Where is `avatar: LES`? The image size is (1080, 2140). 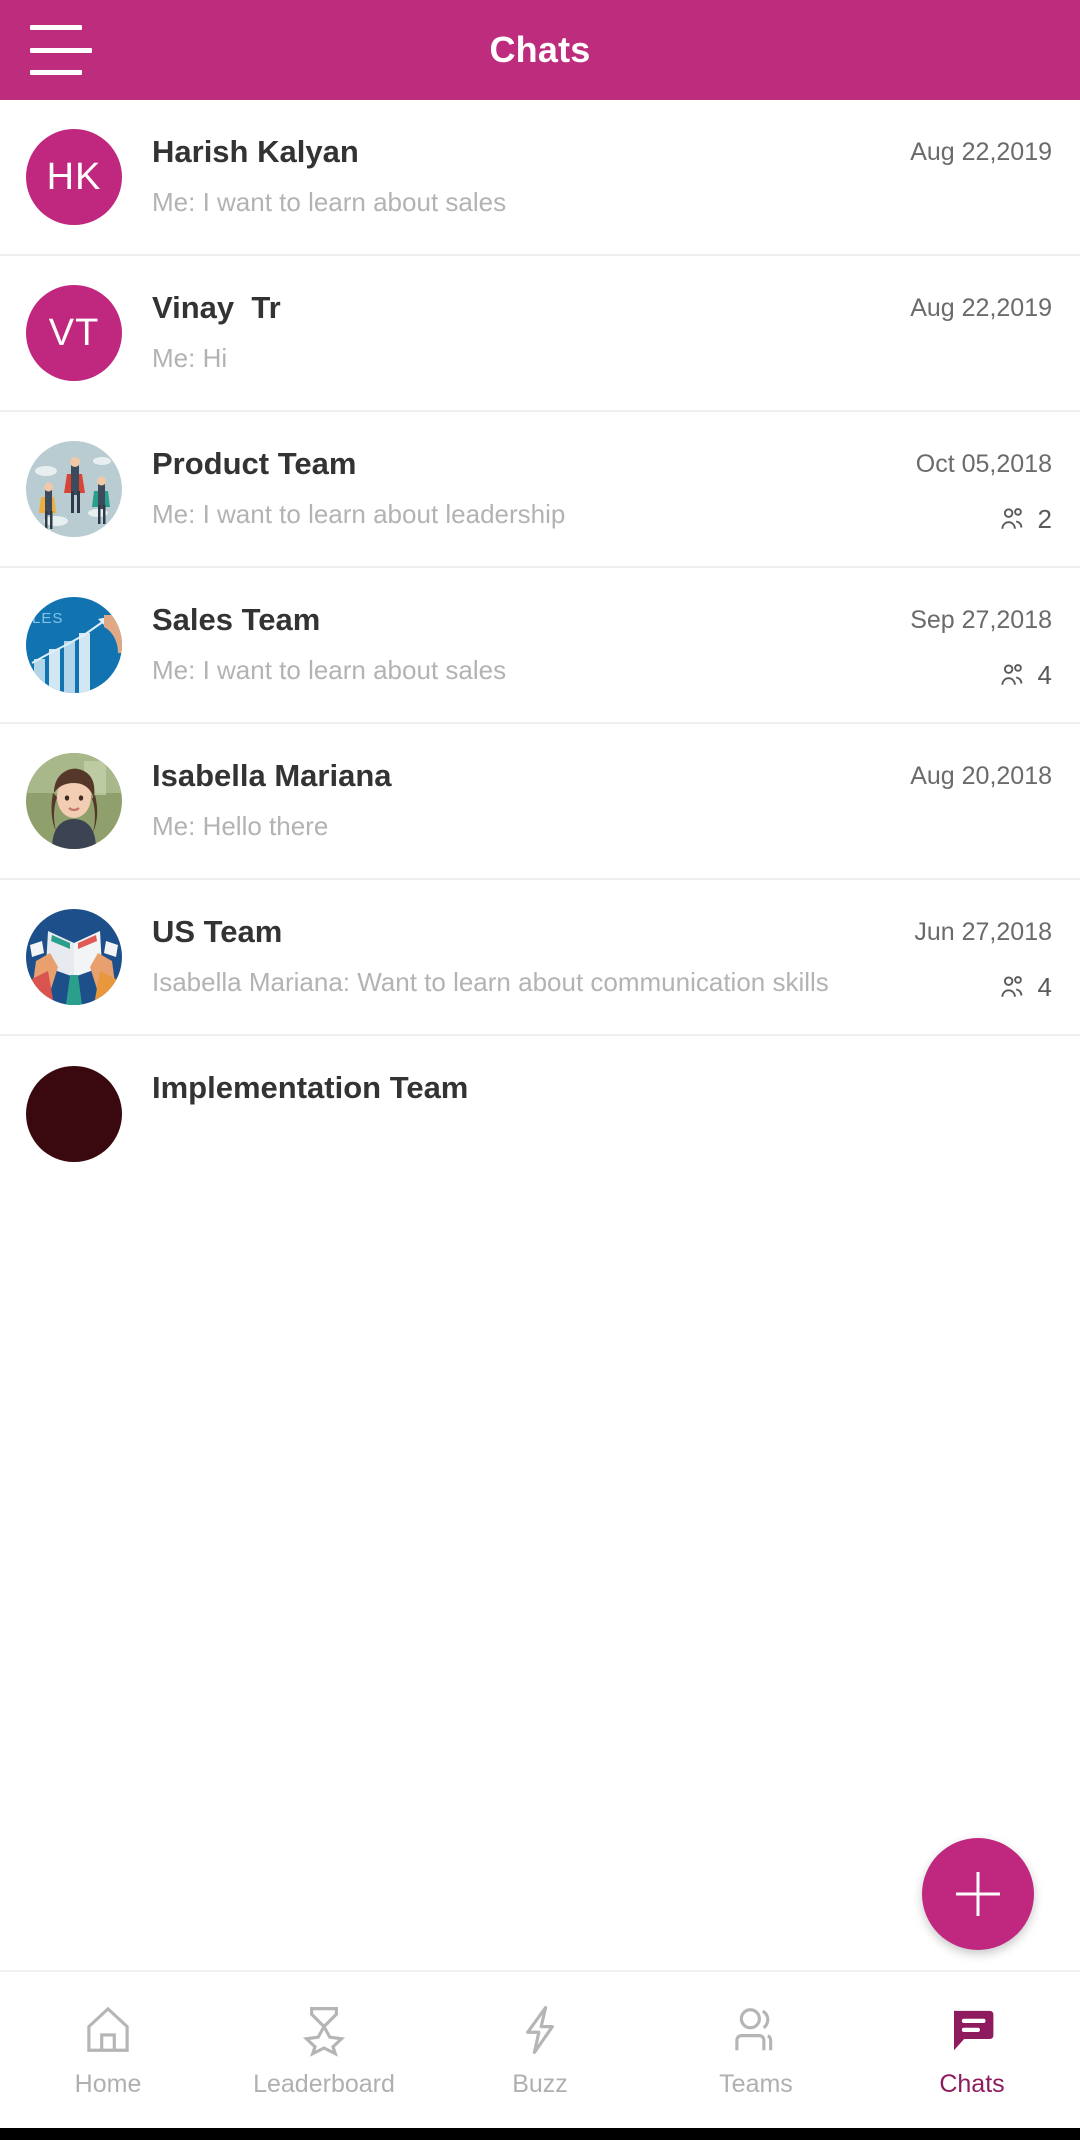
avatar: LES is located at coordinates (74, 645).